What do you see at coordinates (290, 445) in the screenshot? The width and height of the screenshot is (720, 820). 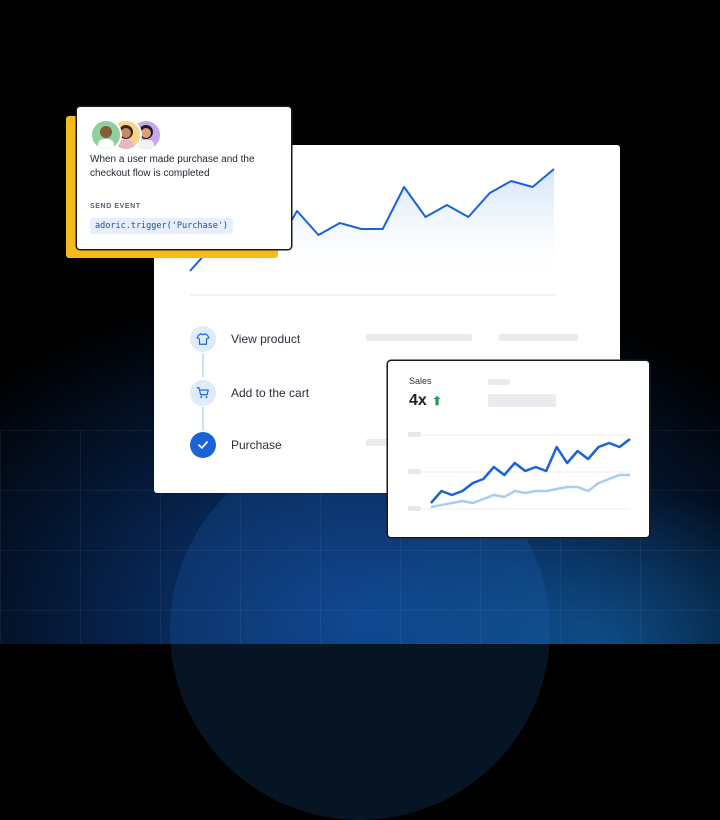 I see `step-purchase: Purchase` at bounding box center [290, 445].